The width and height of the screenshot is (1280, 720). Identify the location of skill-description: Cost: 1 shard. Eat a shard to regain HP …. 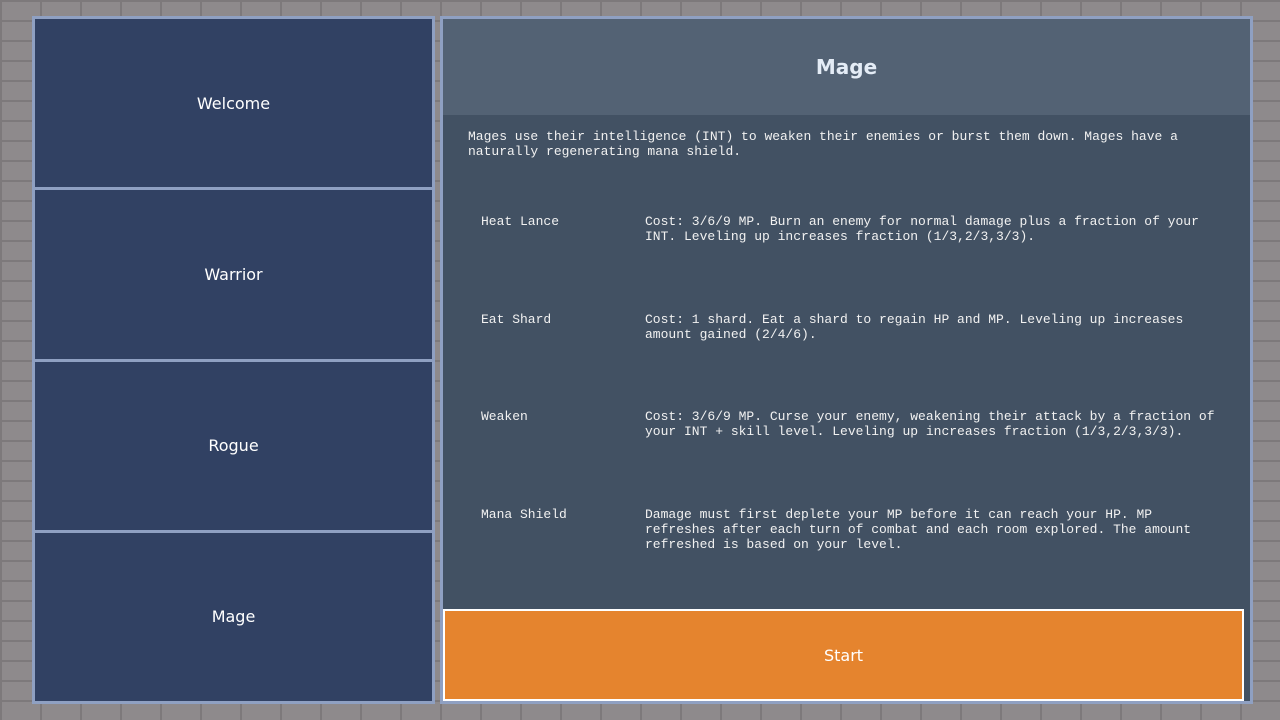
(914, 327).